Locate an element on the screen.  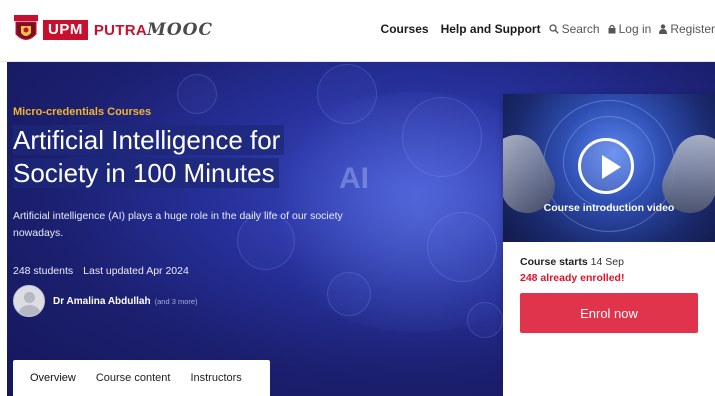
course-tabs: Overview Course content Instructors is located at coordinates (141, 378).